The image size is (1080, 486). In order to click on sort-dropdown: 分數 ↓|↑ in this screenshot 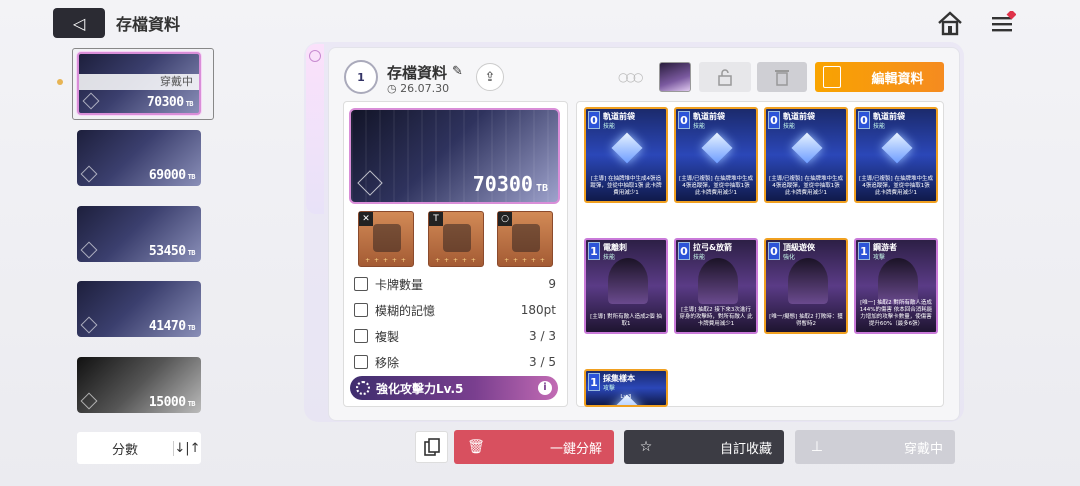, I will do `click(139, 448)`.